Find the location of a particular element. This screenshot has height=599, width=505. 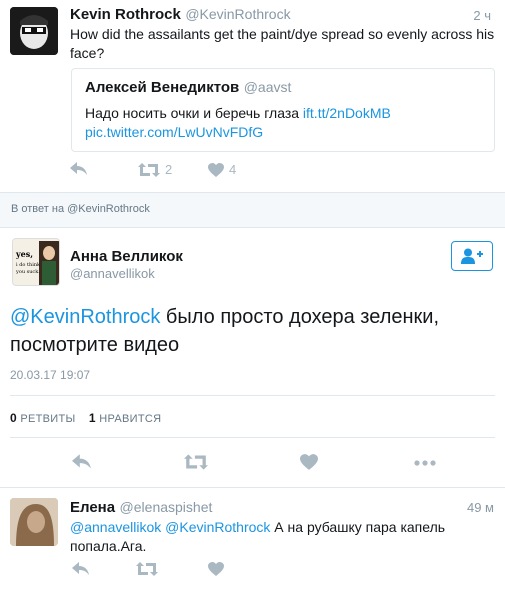

tweet-date: 20.03.17 19:07 is located at coordinates (50, 375).